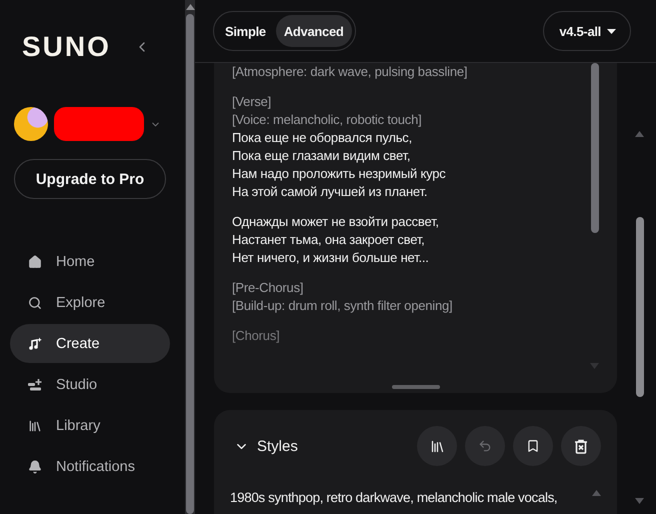 Image resolution: width=656 pixels, height=514 pixels. I want to click on nav-label: Home, so click(75, 262).